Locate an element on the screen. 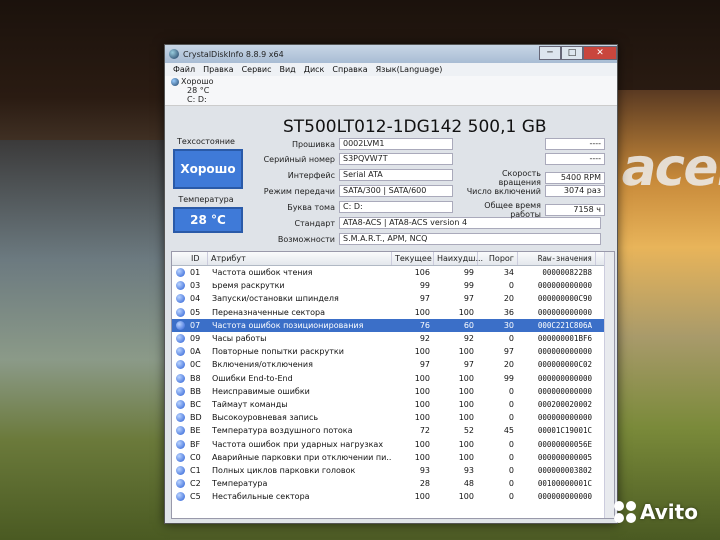 This screenshot has width=720, height=540. disk-drive-letters: C: D: is located at coordinates (197, 99).